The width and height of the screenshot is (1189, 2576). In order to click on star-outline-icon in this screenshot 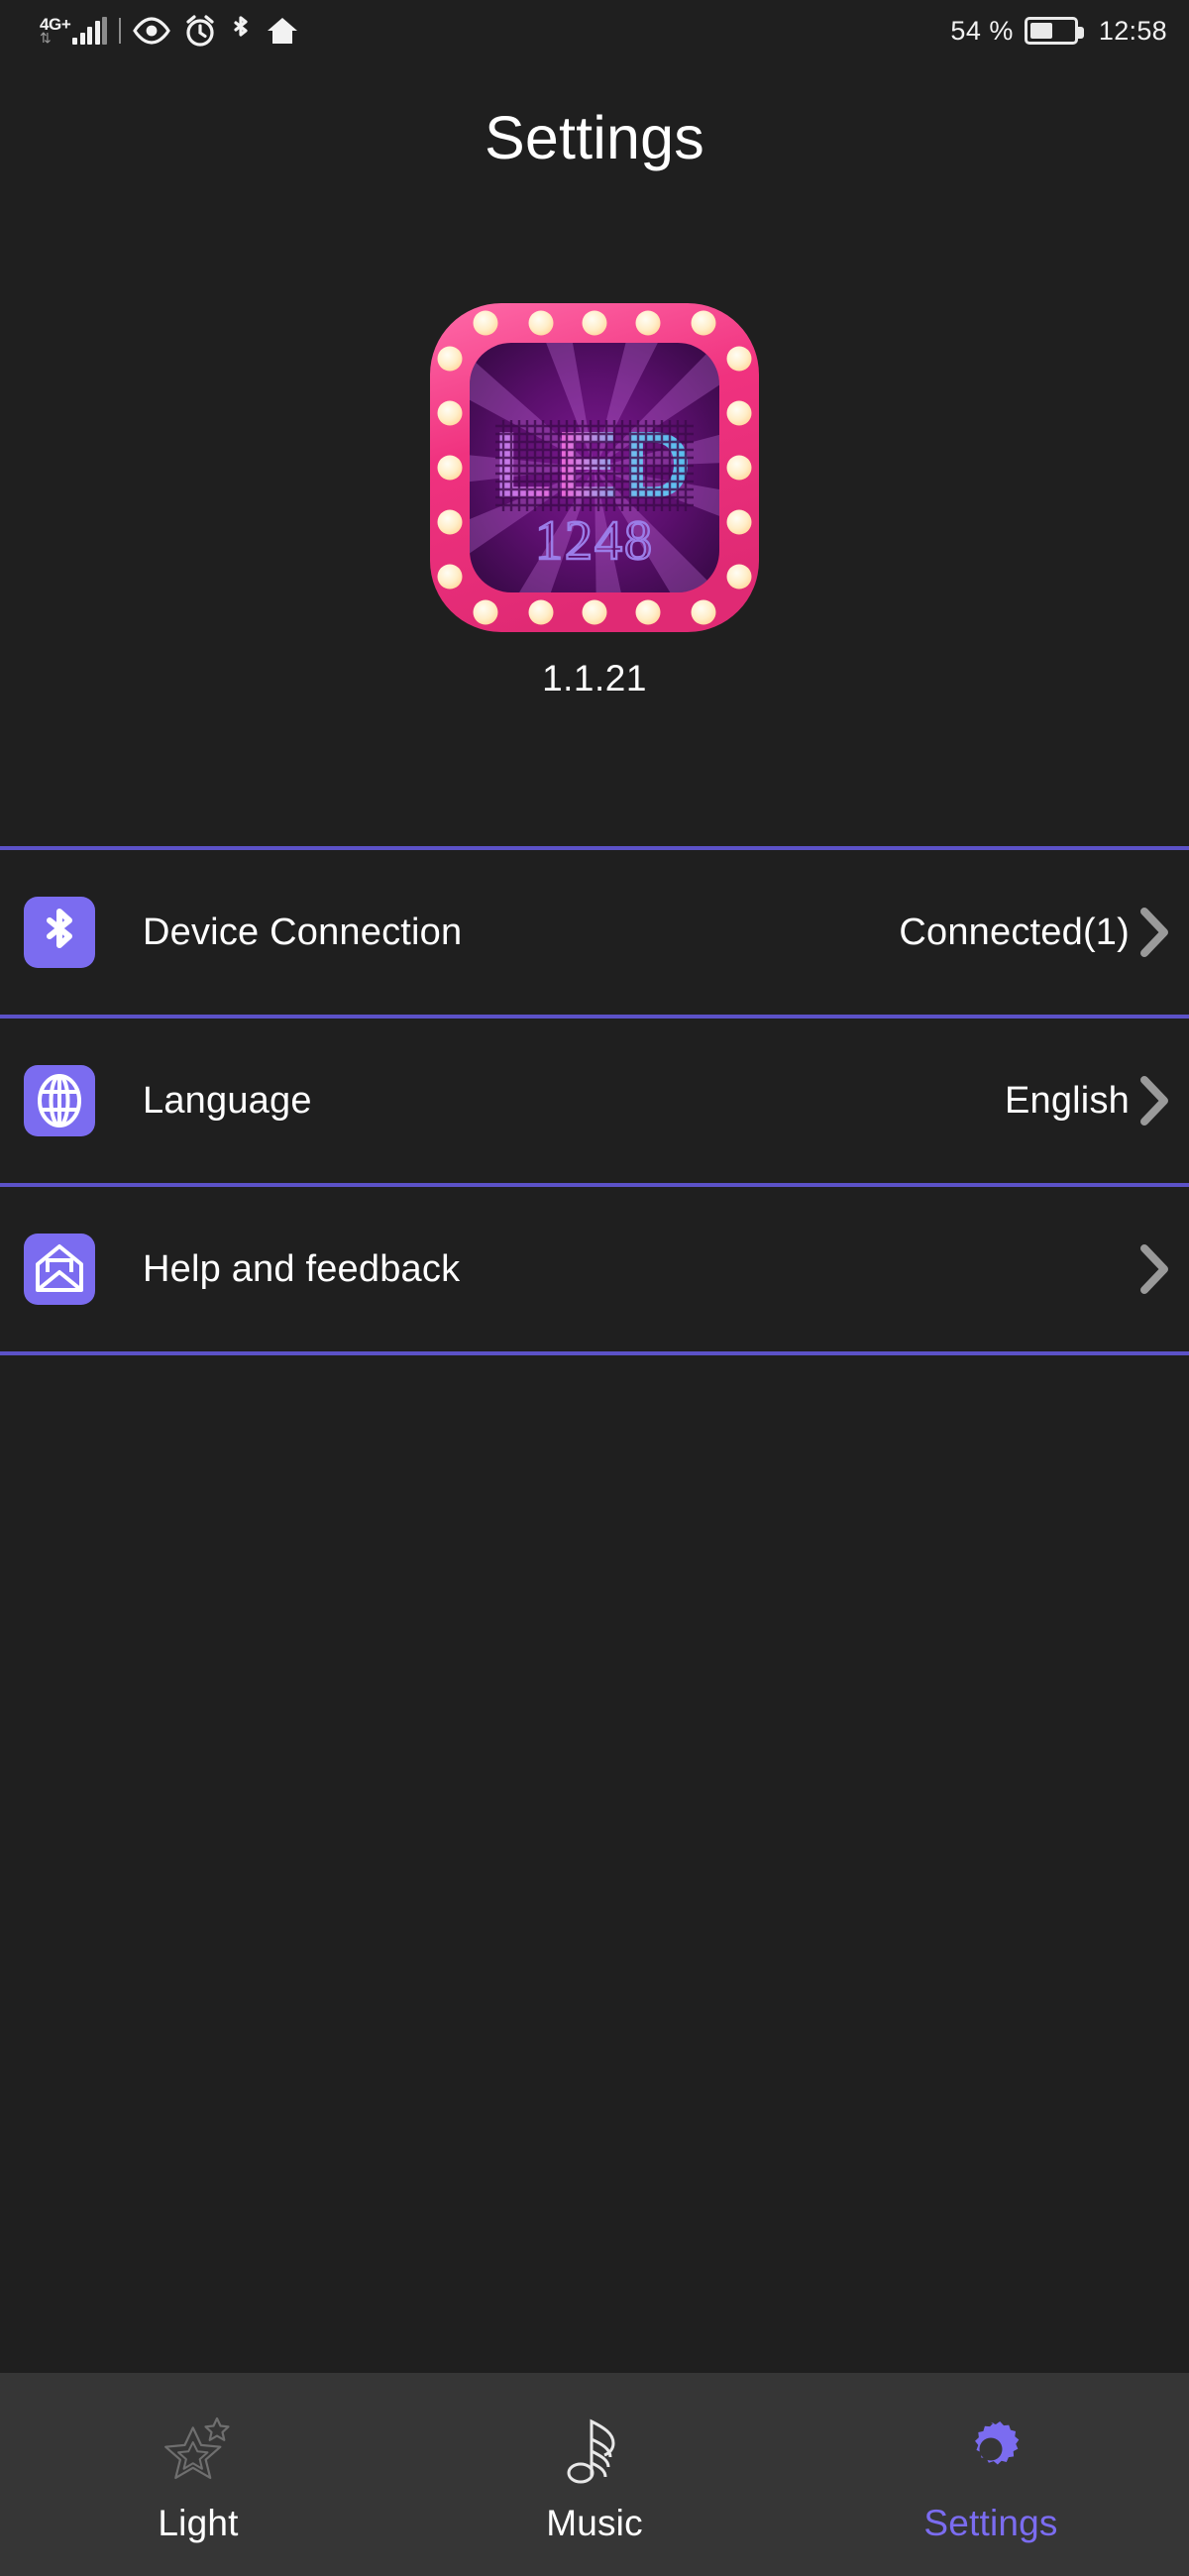, I will do `click(199, 2450)`.